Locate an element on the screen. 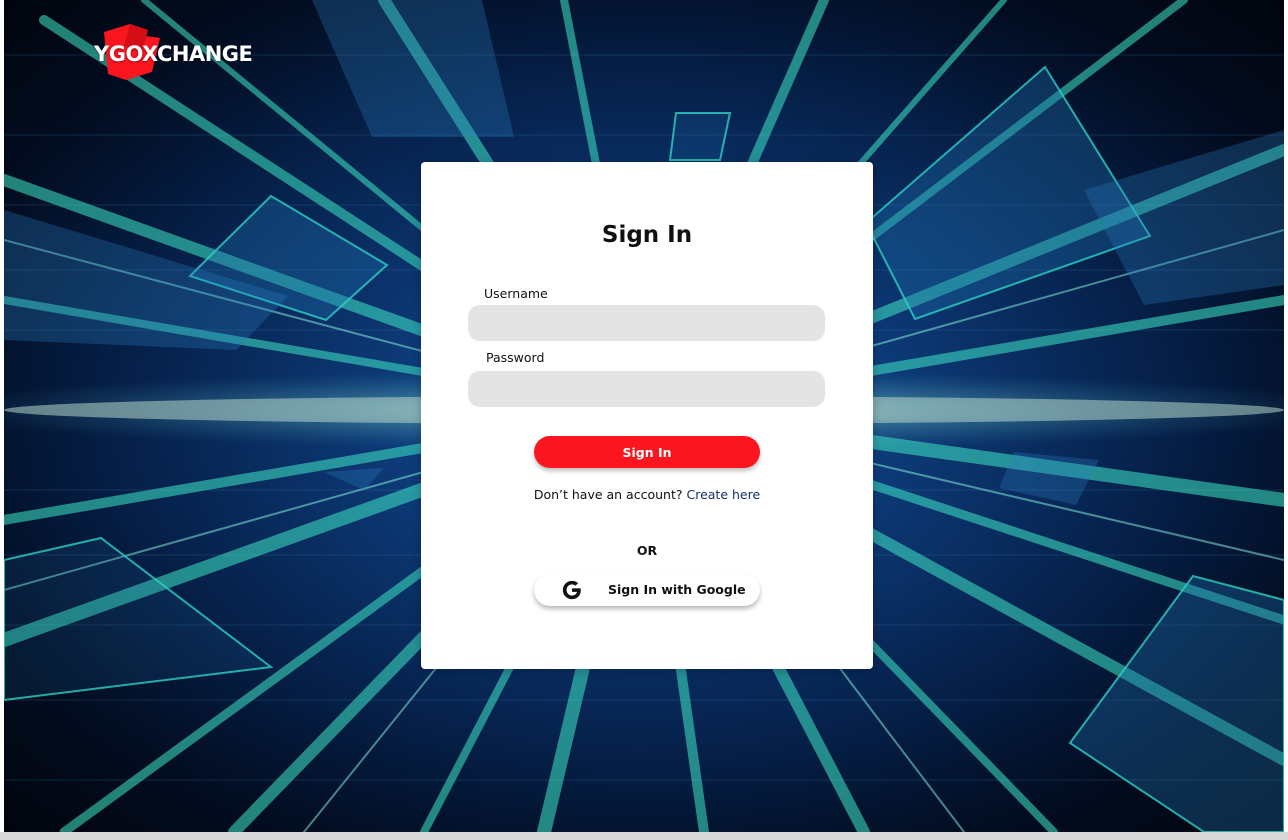  or-divider: OR is located at coordinates (647, 550).